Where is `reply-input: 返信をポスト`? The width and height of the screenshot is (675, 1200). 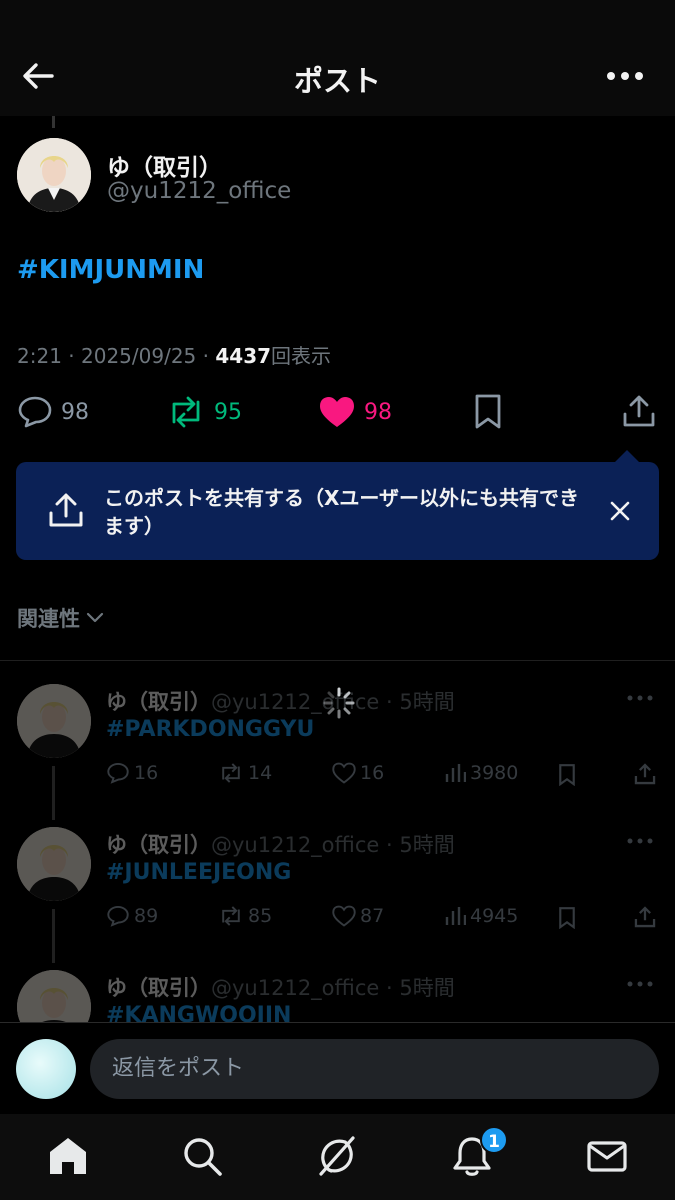 reply-input: 返信をポスト is located at coordinates (374, 1069).